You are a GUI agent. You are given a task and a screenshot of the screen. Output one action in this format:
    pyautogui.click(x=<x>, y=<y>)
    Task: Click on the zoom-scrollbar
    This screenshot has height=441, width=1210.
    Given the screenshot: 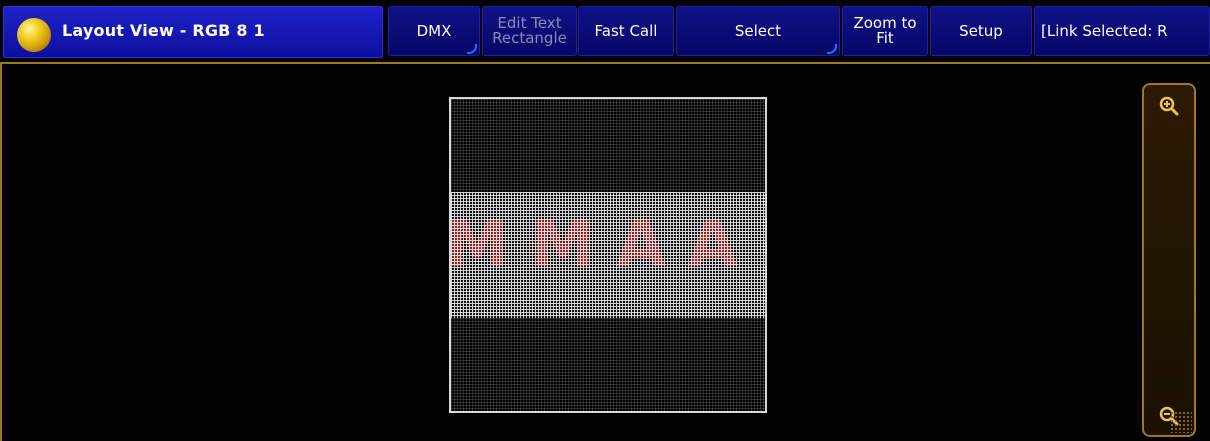 What is the action you would take?
    pyautogui.click(x=1169, y=260)
    